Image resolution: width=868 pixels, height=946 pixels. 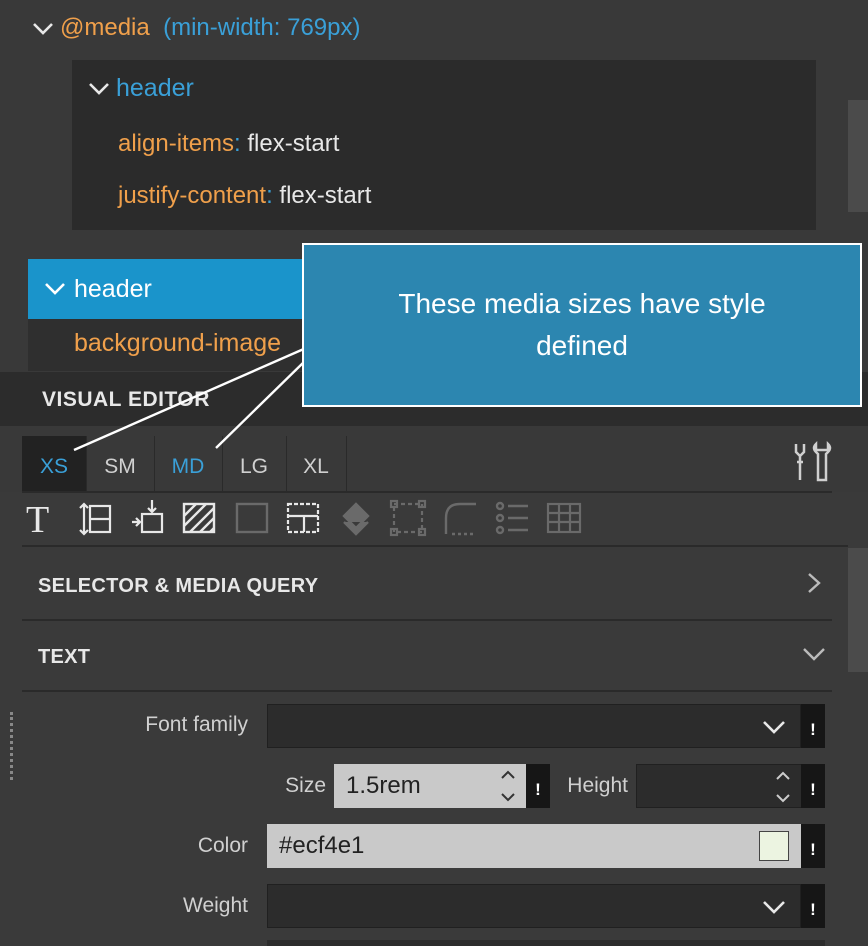 What do you see at coordinates (812, 462) in the screenshot?
I see `tools-icon` at bounding box center [812, 462].